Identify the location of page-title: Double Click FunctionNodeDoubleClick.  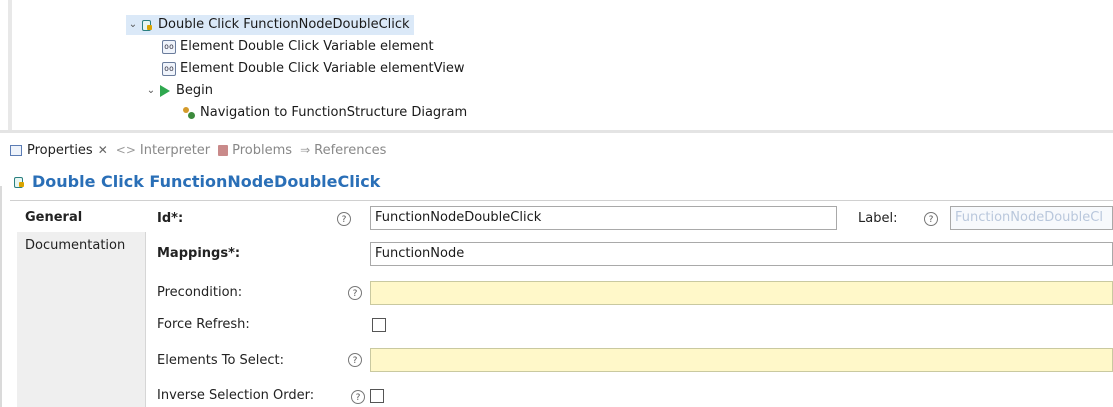
(206, 181).